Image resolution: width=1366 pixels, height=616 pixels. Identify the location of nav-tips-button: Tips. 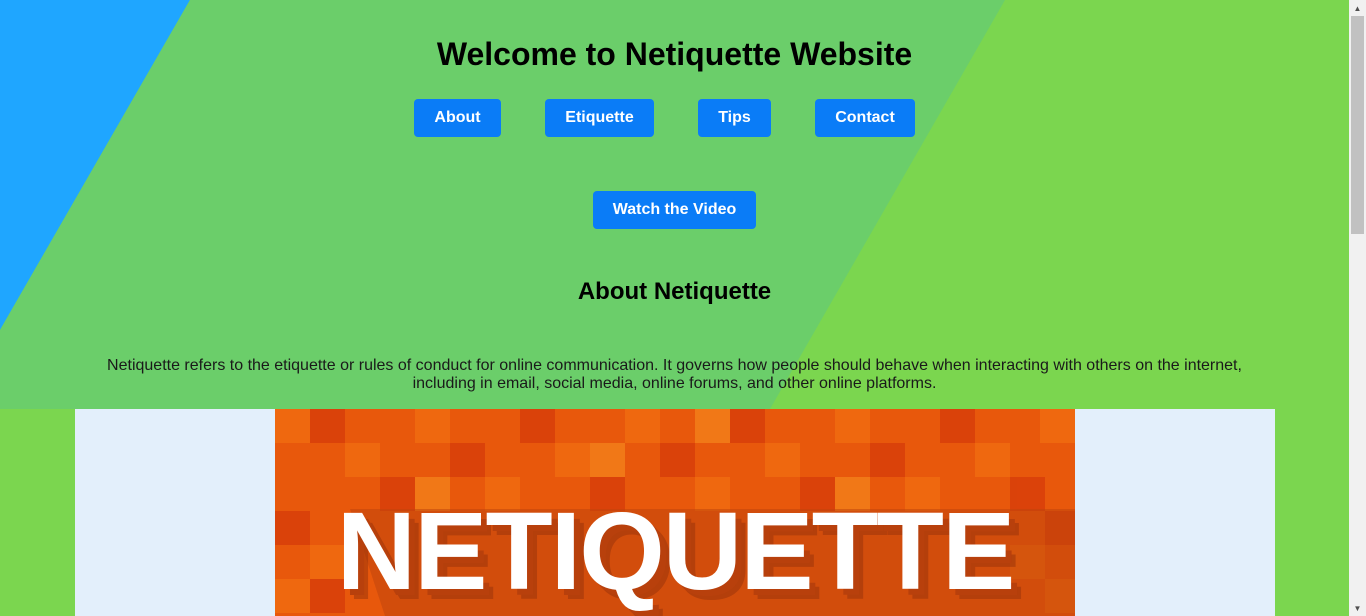
(734, 118).